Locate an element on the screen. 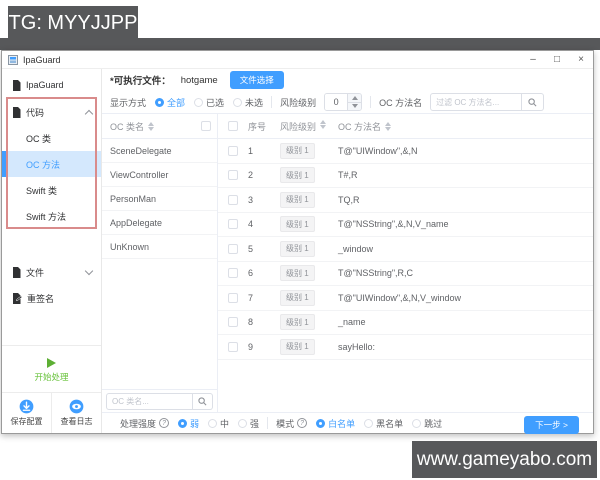  sidebar-item-swift-class: Swift 类 is located at coordinates (51, 190).